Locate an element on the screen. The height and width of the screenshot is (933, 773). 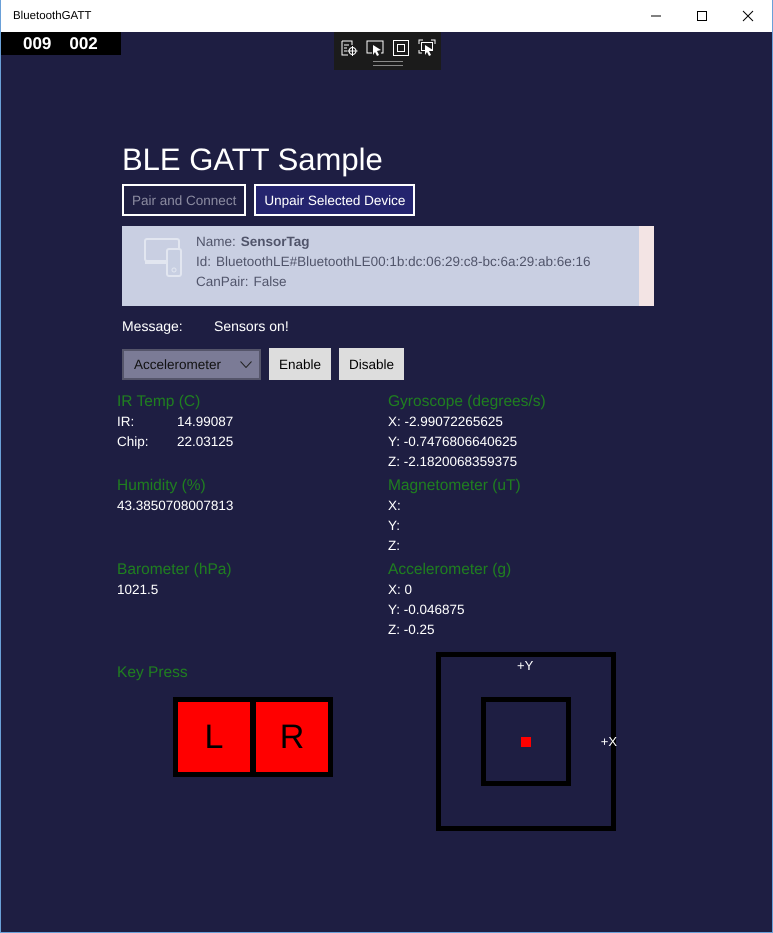
close-icon is located at coordinates (748, 16).